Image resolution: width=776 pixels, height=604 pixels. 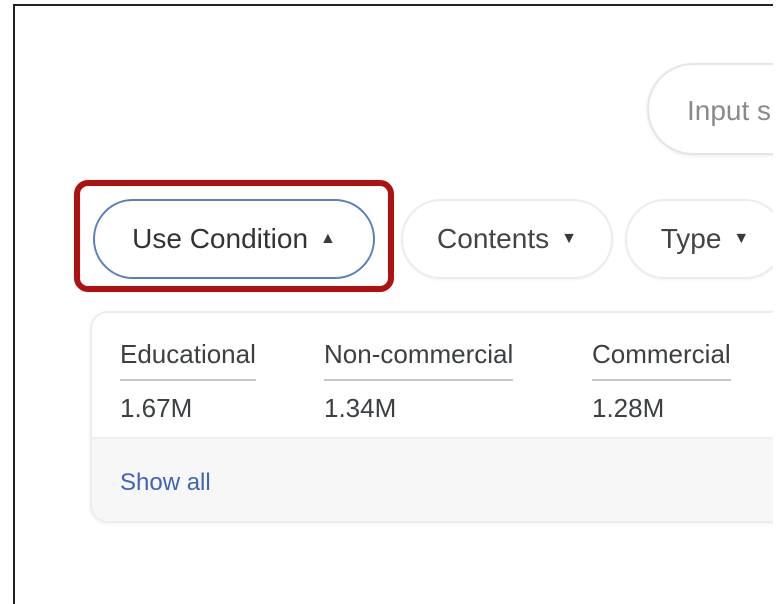 What do you see at coordinates (165, 483) in the screenshot?
I see `show-all-link: Show all` at bounding box center [165, 483].